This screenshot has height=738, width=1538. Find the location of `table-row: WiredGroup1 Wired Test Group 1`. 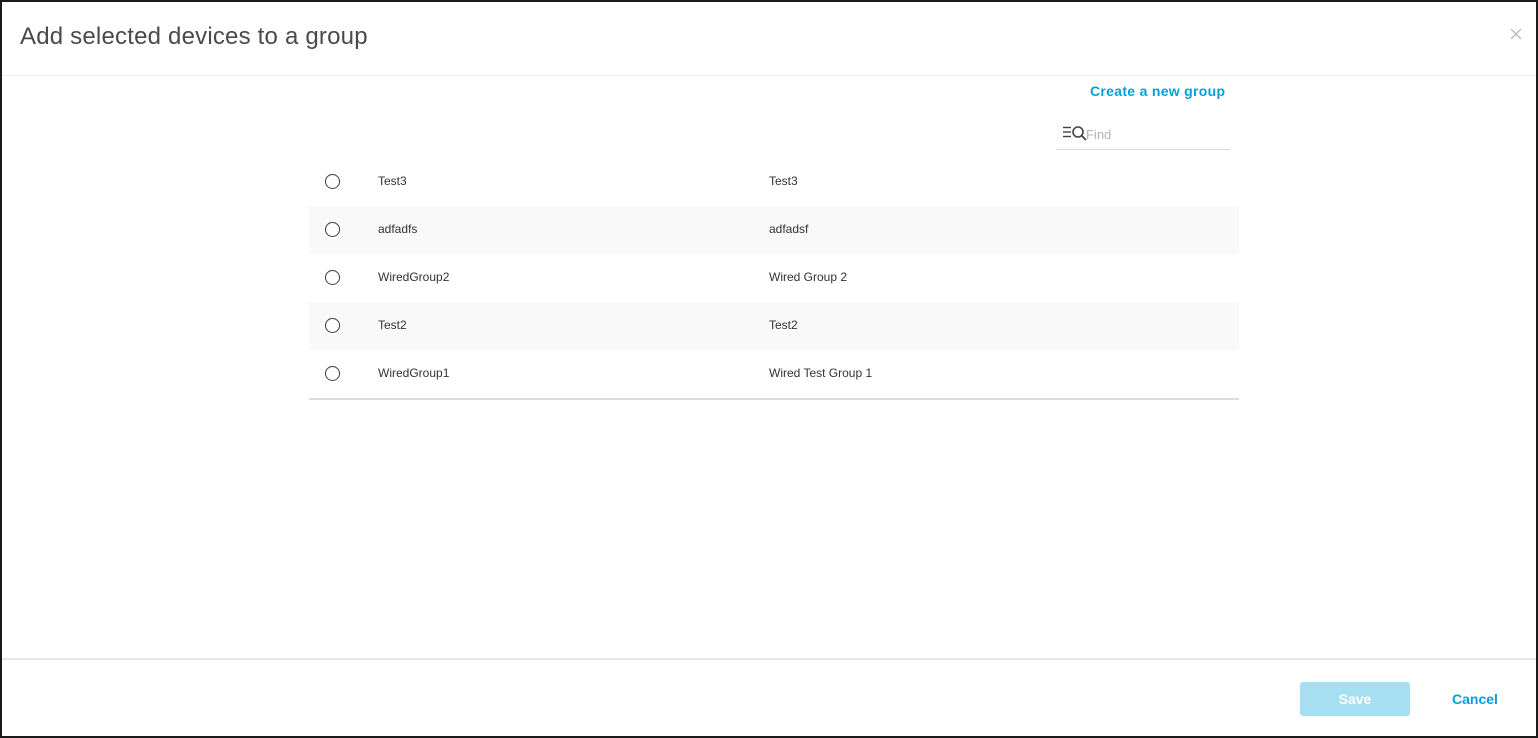

table-row: WiredGroup1 Wired Test Group 1 is located at coordinates (774, 374).